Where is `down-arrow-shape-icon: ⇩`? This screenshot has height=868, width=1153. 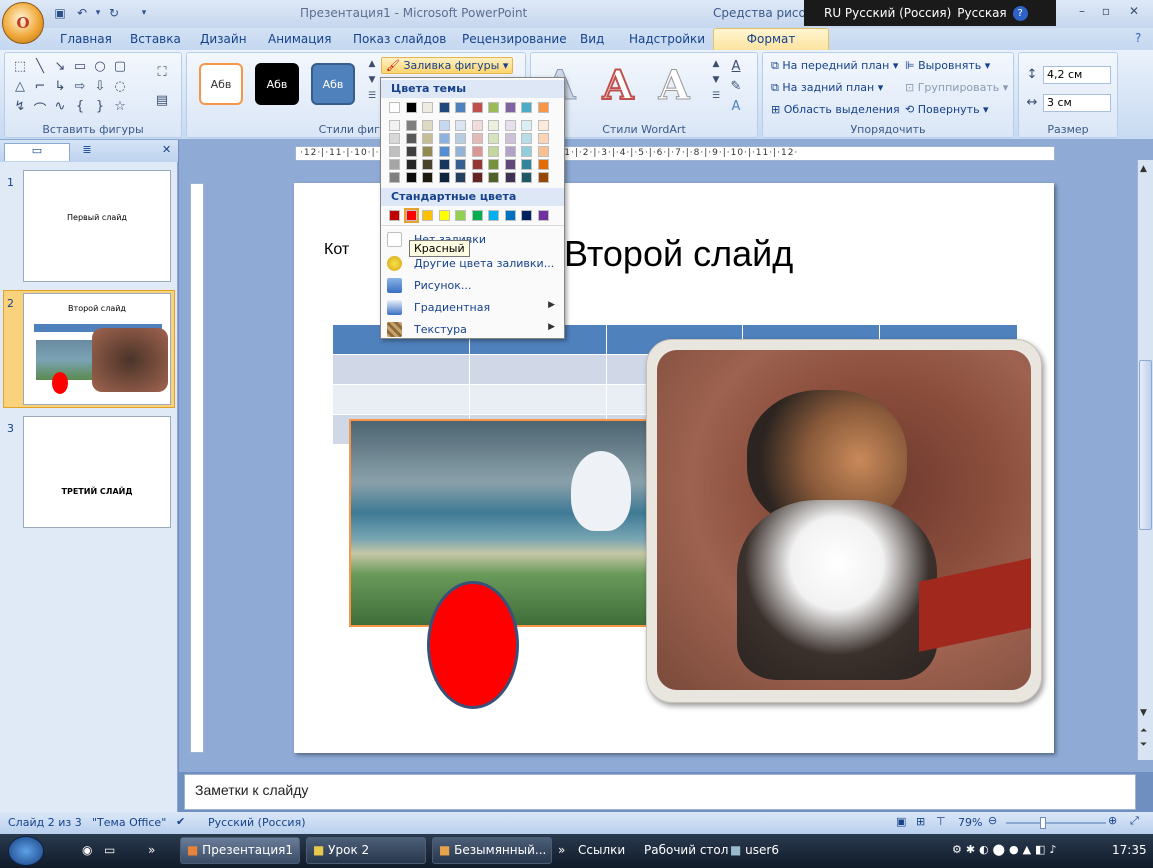
down-arrow-shape-icon: ⇩ is located at coordinates (100, 86).